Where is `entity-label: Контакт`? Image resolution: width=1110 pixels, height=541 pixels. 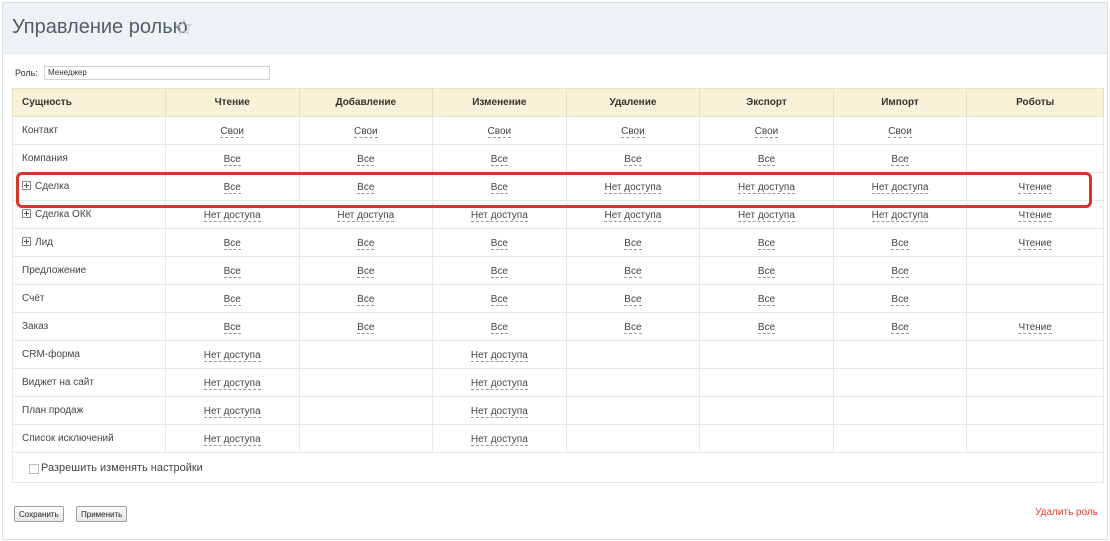
entity-label: Контакт is located at coordinates (40, 130).